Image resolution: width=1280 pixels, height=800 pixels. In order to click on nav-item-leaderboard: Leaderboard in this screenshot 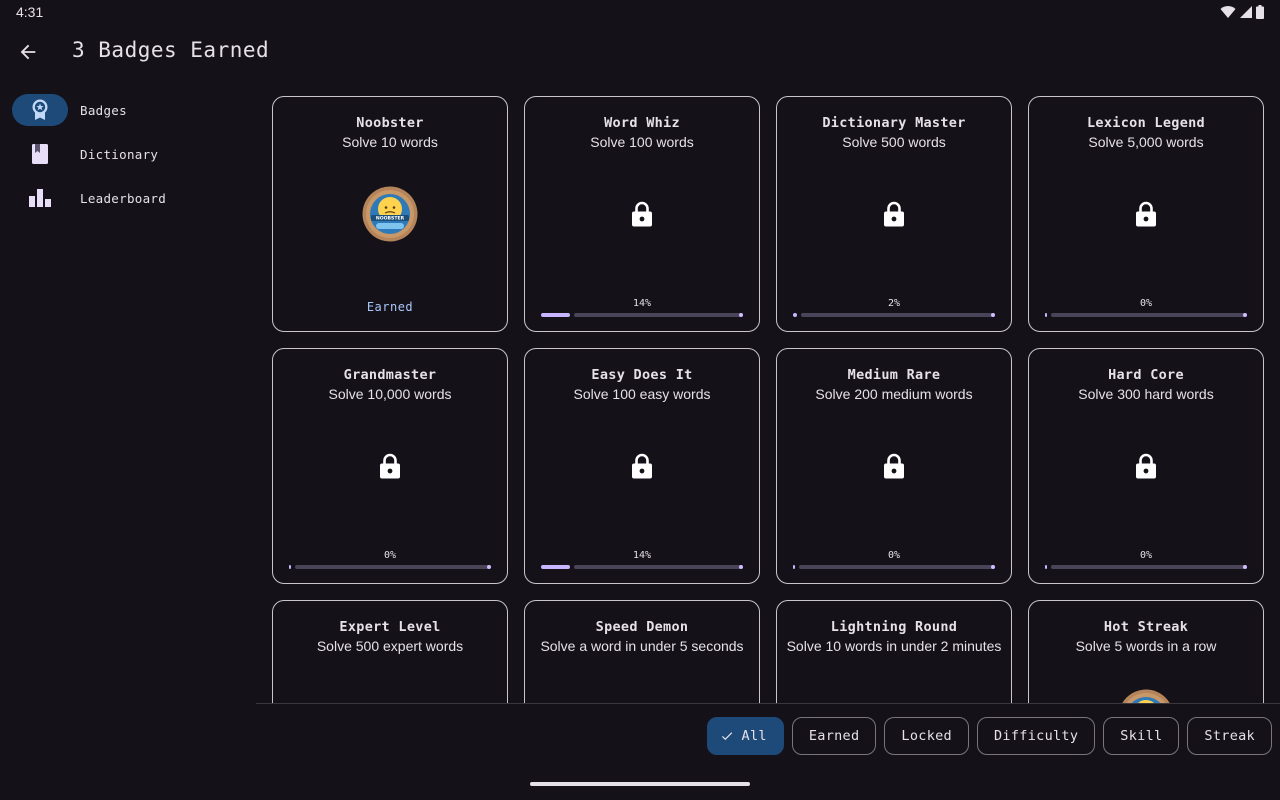, I will do `click(132, 198)`.